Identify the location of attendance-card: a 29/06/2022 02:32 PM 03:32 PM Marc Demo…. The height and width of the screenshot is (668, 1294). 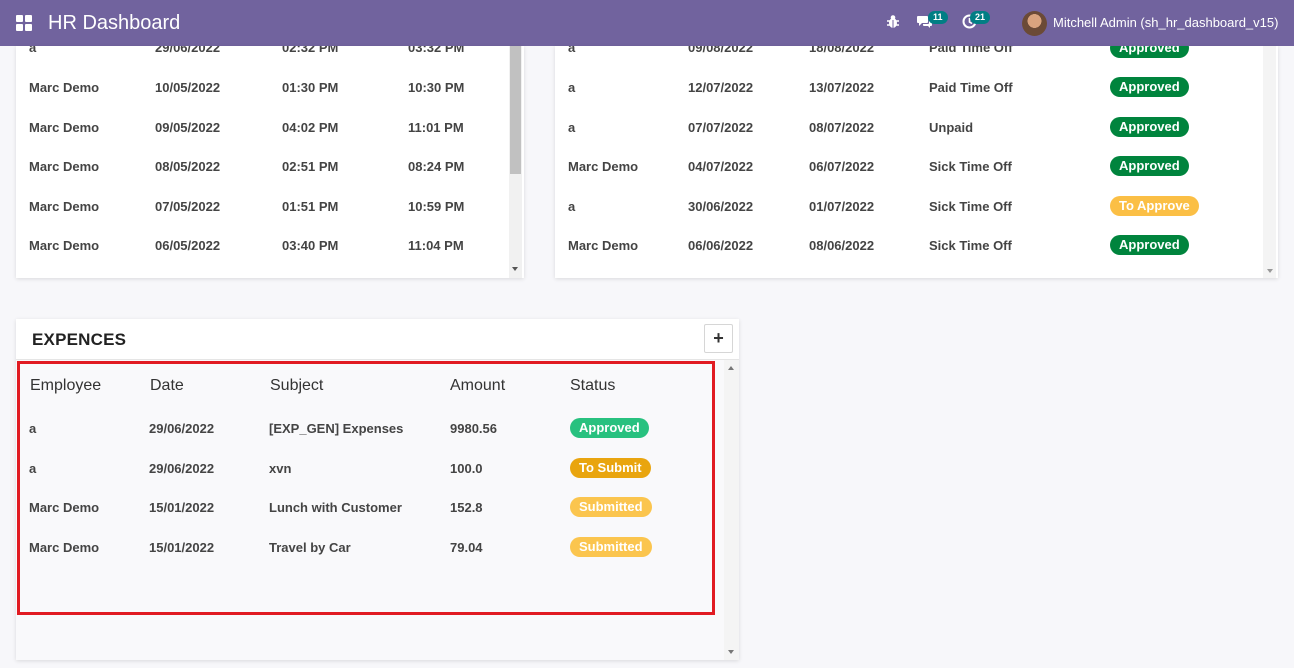
(270, 162).